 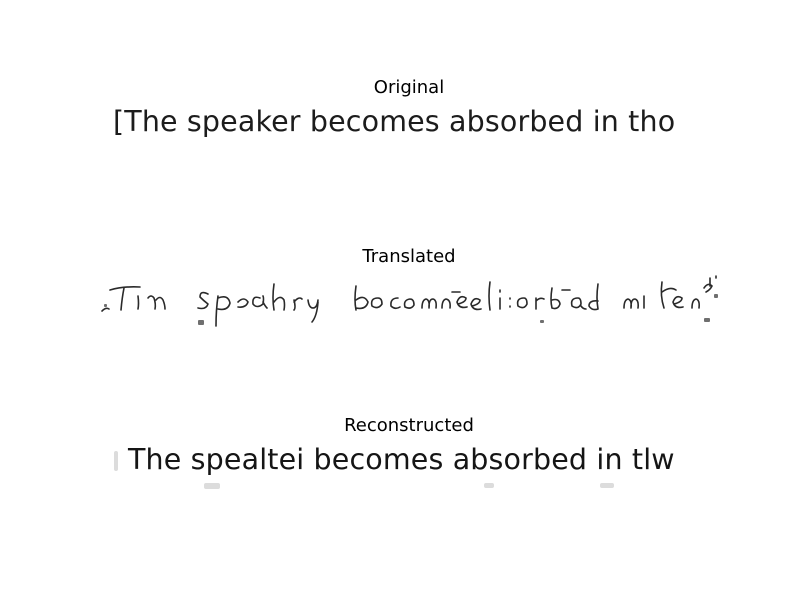 I want to click on translated-handwriting-image, so click(x=411, y=298).